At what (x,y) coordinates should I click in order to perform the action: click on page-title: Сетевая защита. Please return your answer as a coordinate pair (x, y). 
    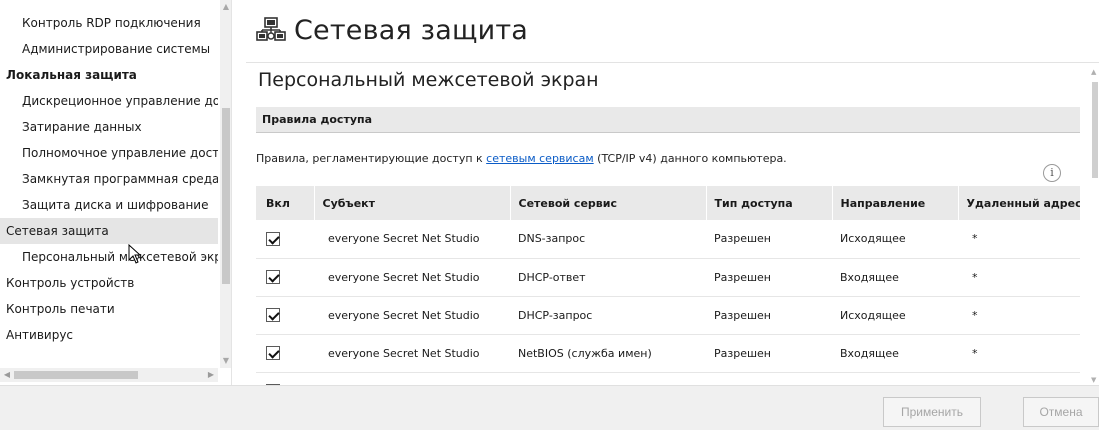
    Looking at the image, I should click on (411, 30).